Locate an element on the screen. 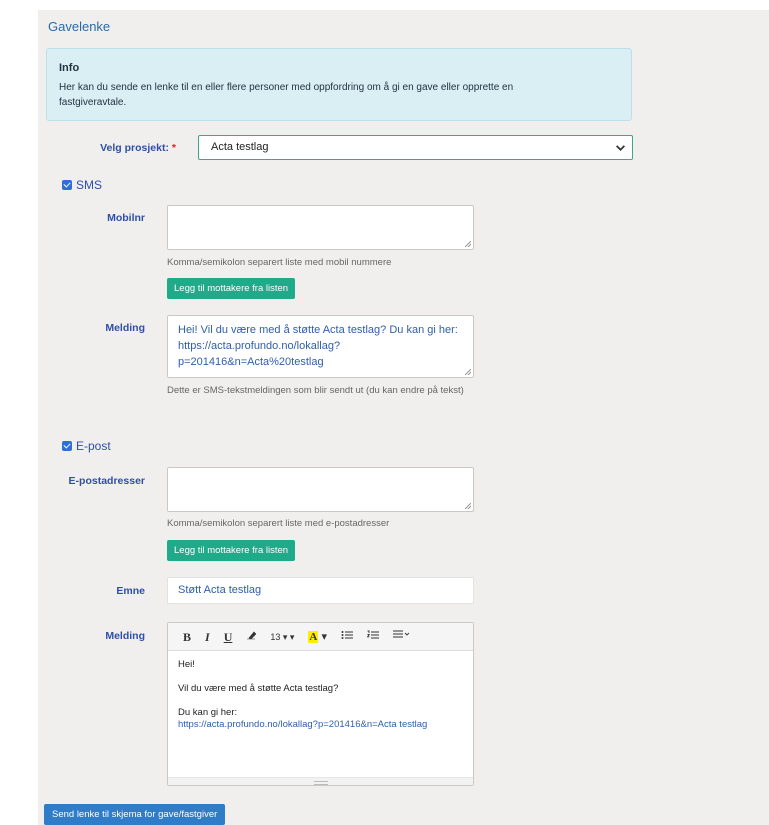 The image size is (769, 825). font-size-dropdown: 13 ▾ ▾ is located at coordinates (282, 637).